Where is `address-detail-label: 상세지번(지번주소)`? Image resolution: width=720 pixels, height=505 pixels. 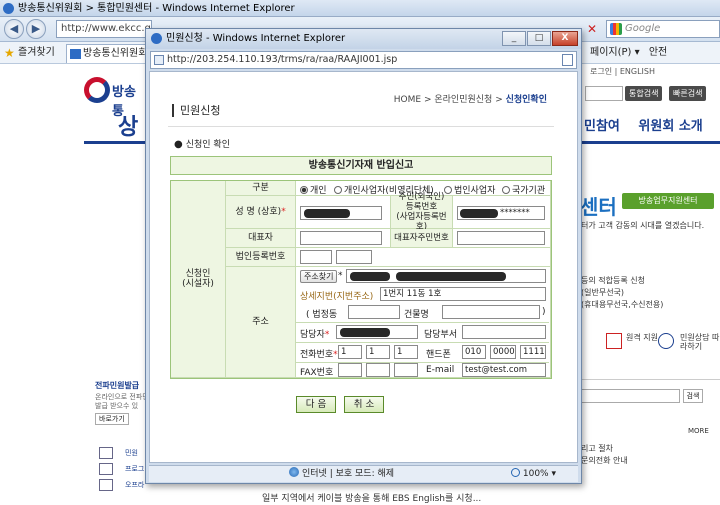
address-detail-label: 상세지번(지번주소) is located at coordinates (337, 297).